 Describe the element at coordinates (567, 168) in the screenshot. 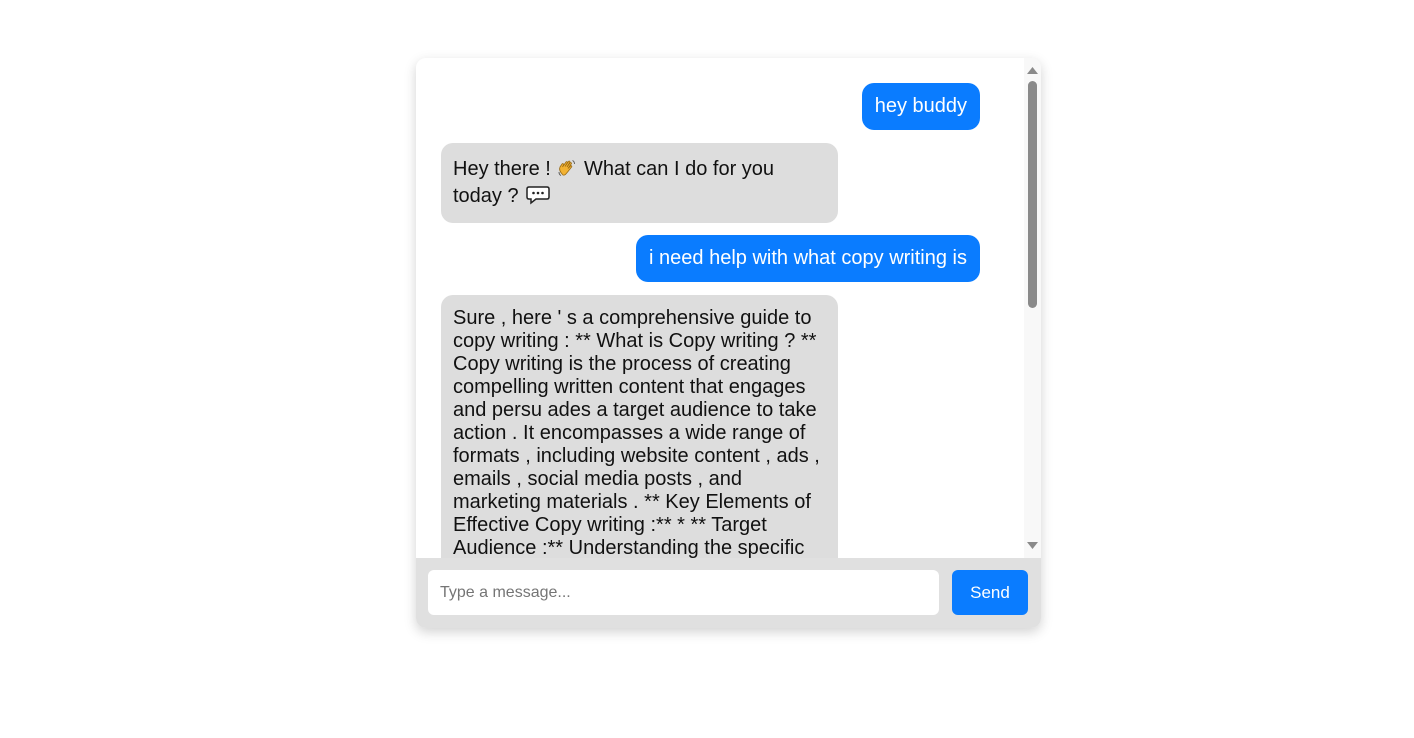

I see `waving-hand-icon` at that location.